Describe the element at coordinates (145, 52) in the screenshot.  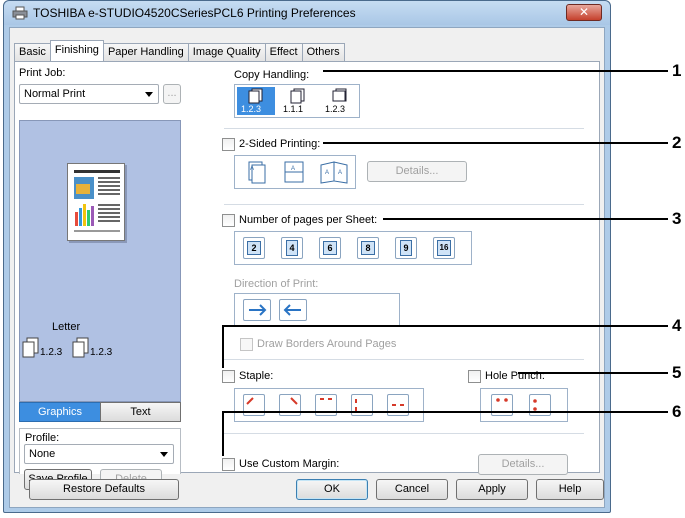
I see `tab-paper-handling: Paper Handling` at that location.